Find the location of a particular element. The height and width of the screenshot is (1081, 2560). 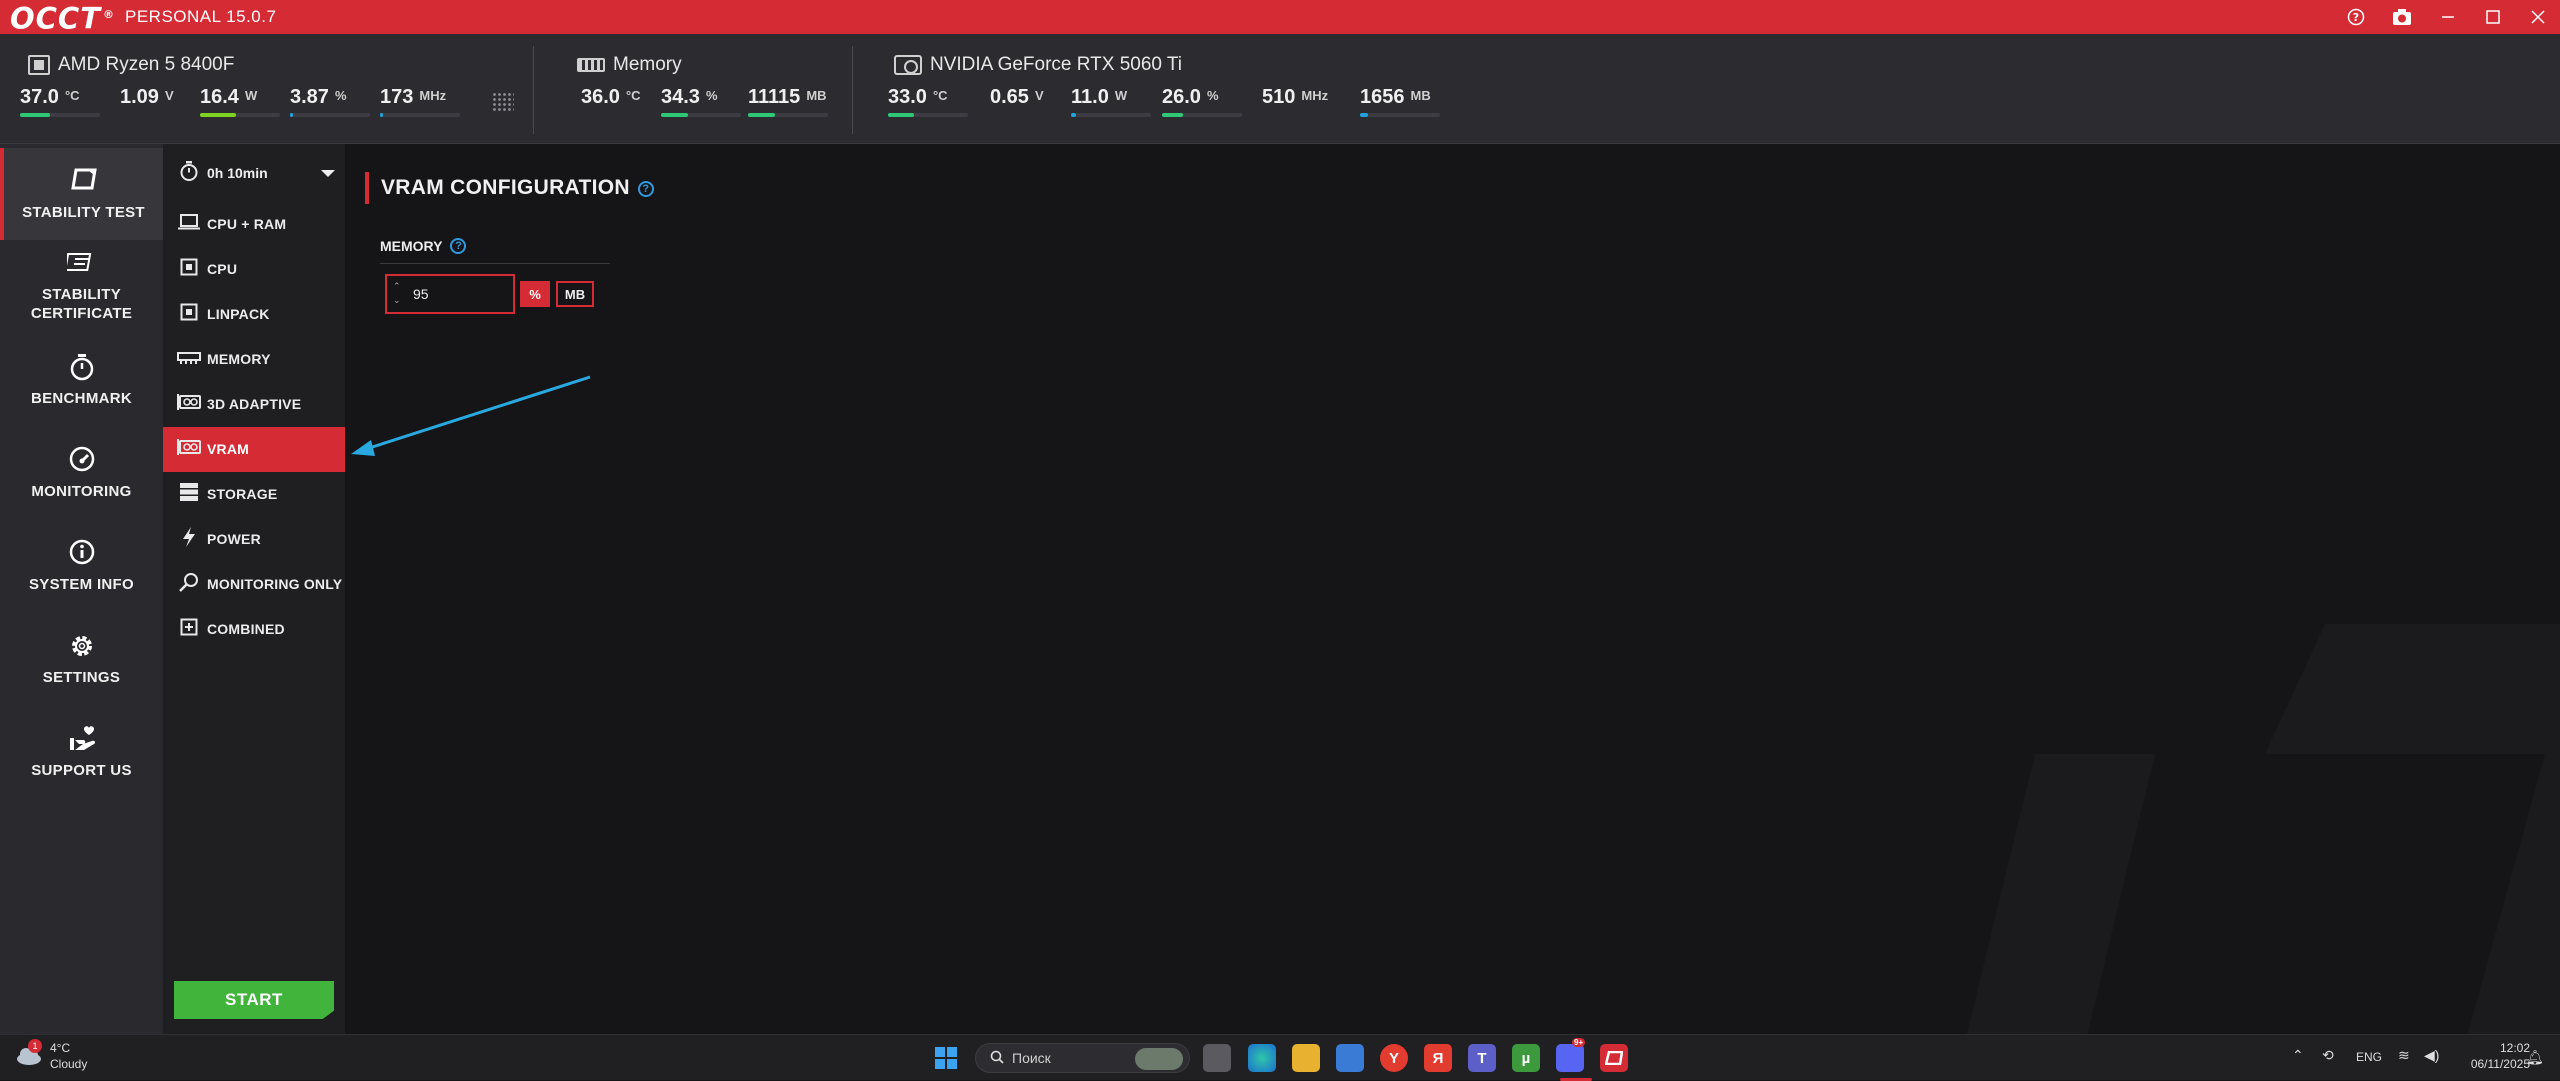

certificate-icon is located at coordinates (80, 264).